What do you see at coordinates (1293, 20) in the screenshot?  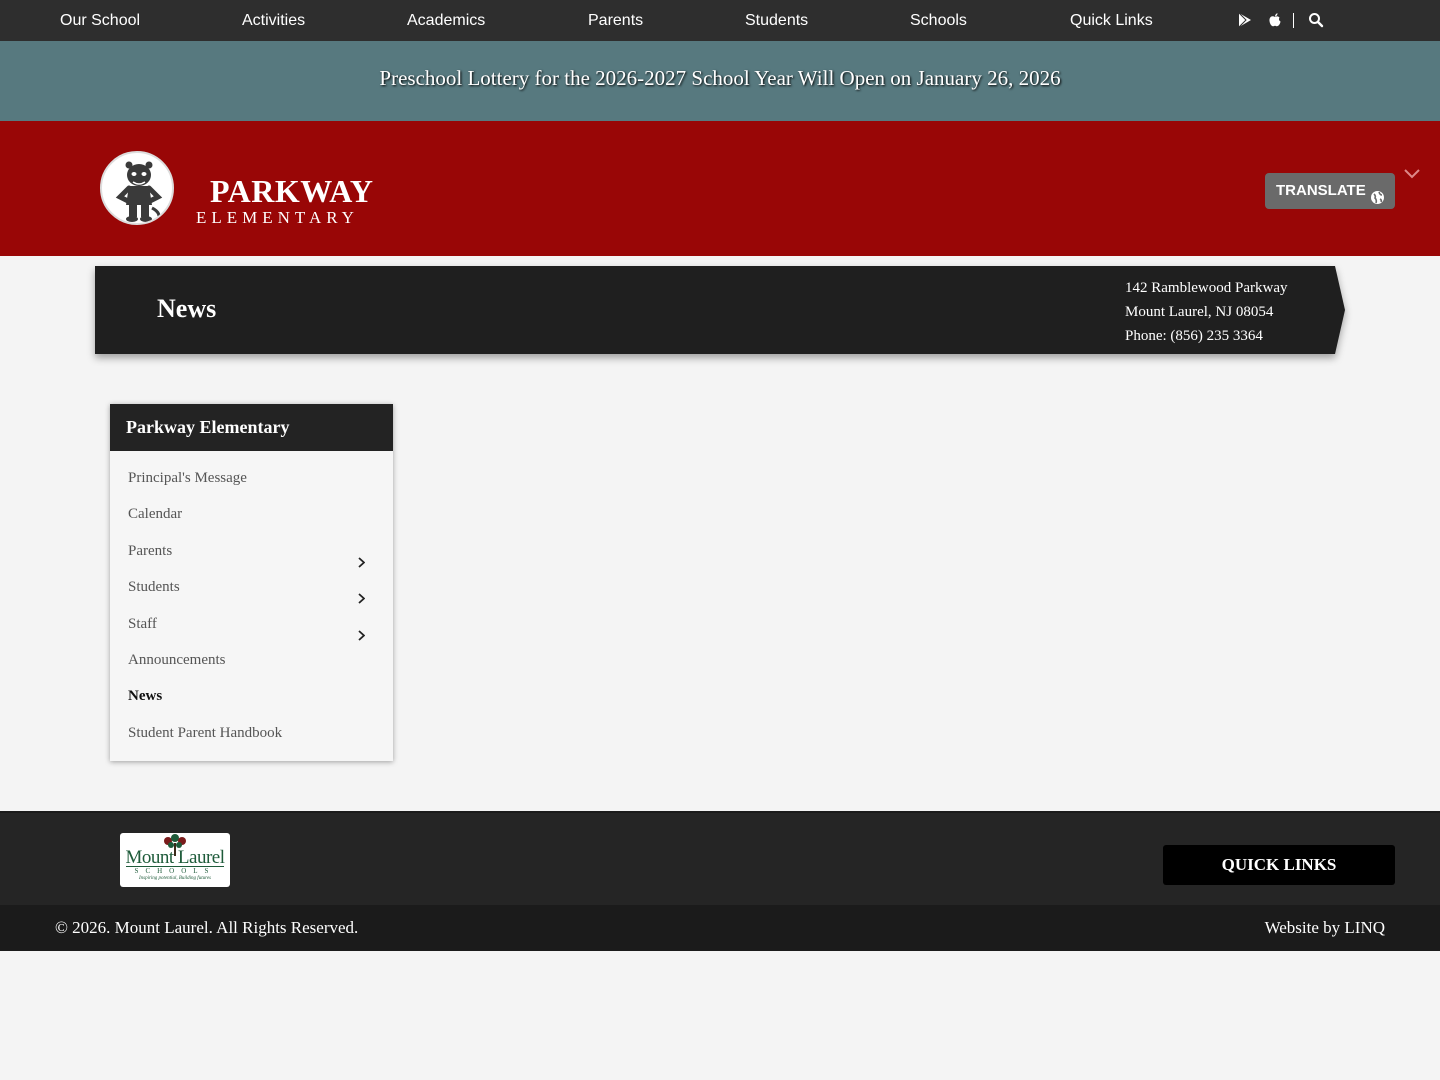 I see `nav-separator` at bounding box center [1293, 20].